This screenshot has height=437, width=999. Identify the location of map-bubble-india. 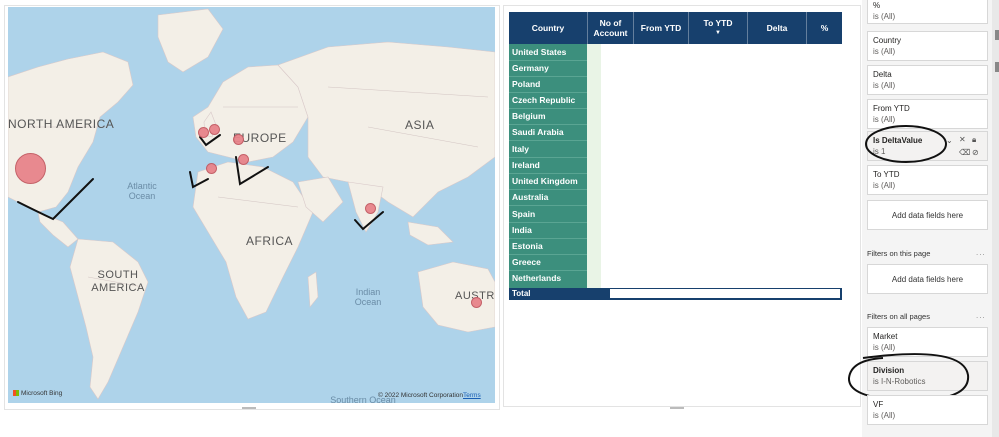
(370, 208).